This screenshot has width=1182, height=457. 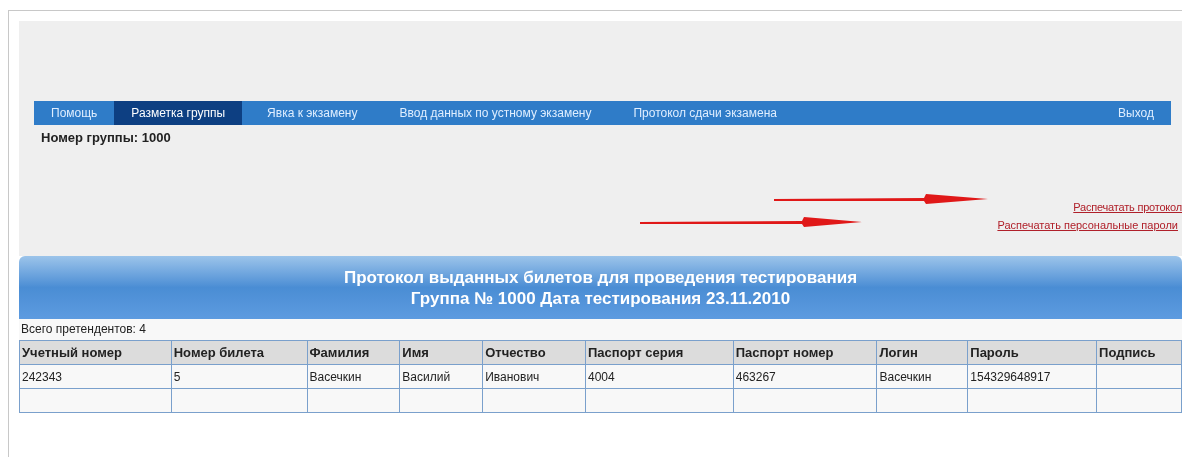 I want to click on column-header: Имя, so click(x=441, y=352).